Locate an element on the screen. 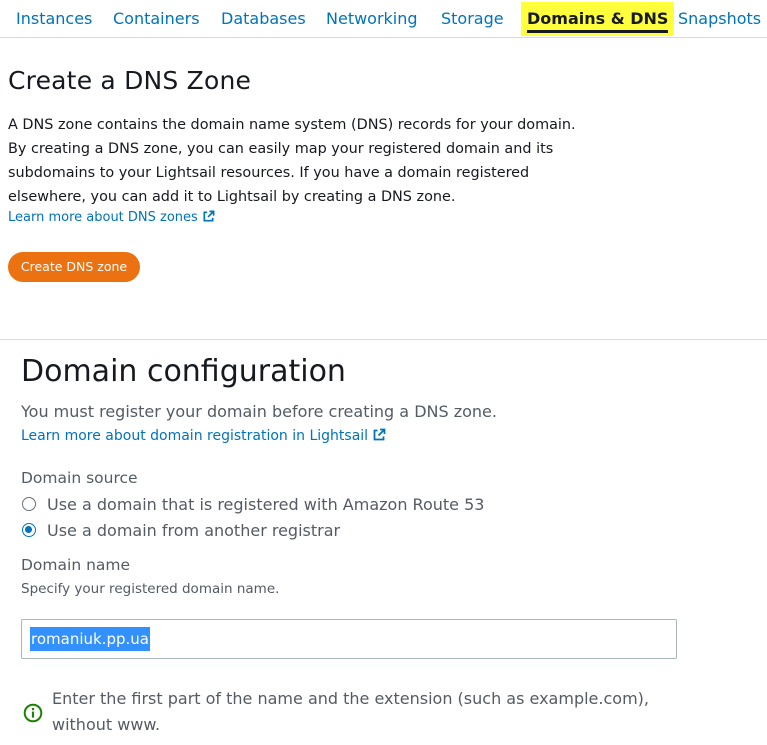 The width and height of the screenshot is (767, 745). tab-label: Networking is located at coordinates (372, 18).